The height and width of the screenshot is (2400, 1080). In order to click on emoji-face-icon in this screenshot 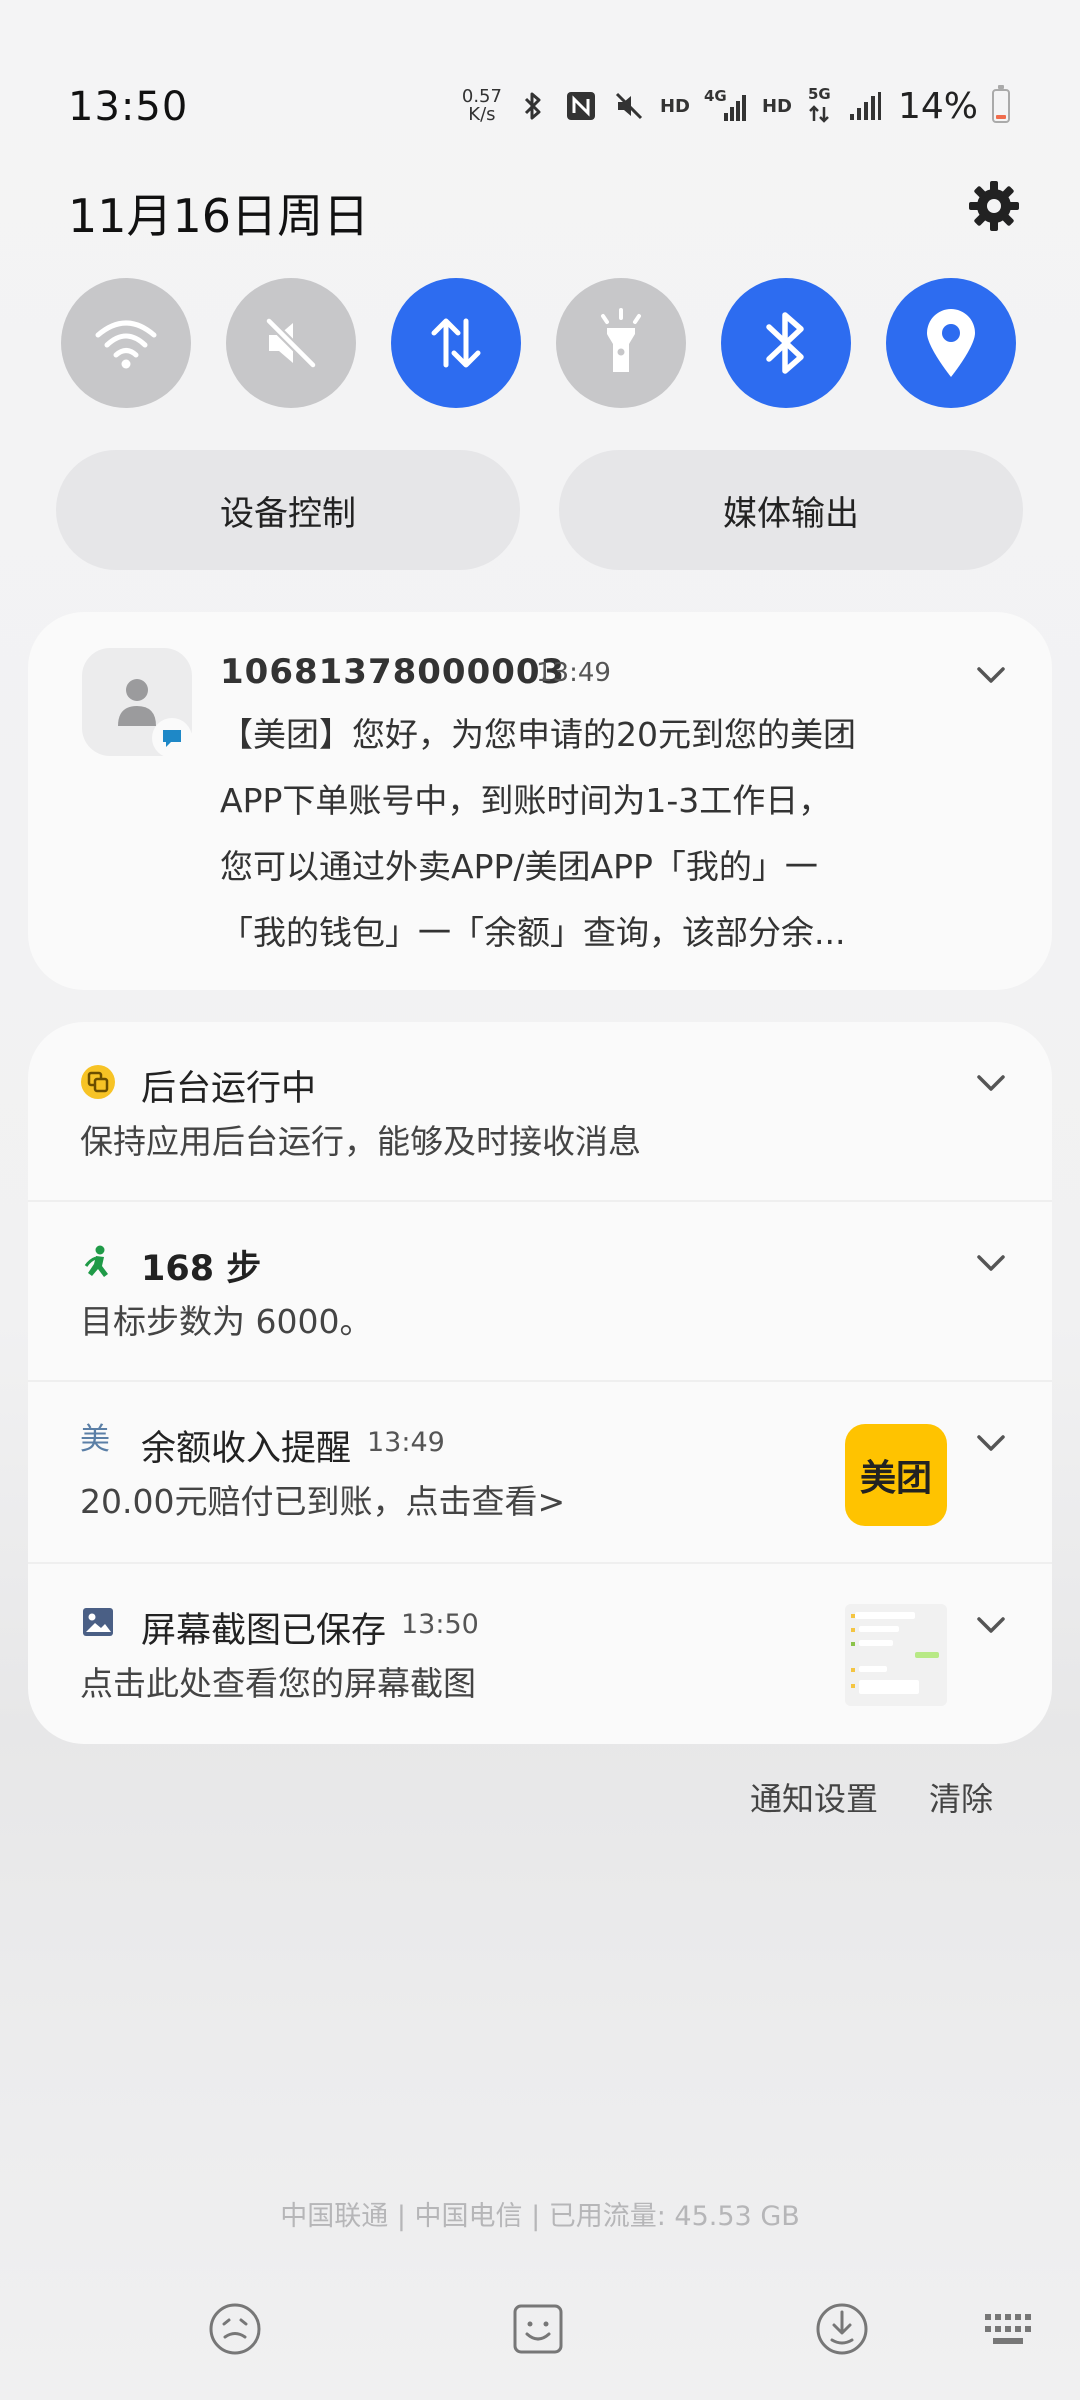, I will do `click(235, 2331)`.